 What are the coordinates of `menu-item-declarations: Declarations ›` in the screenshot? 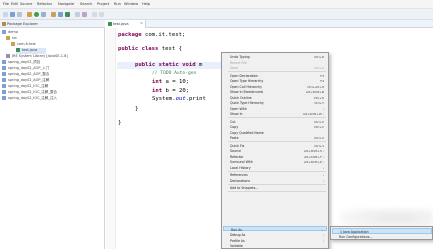 It's located at (275, 180).